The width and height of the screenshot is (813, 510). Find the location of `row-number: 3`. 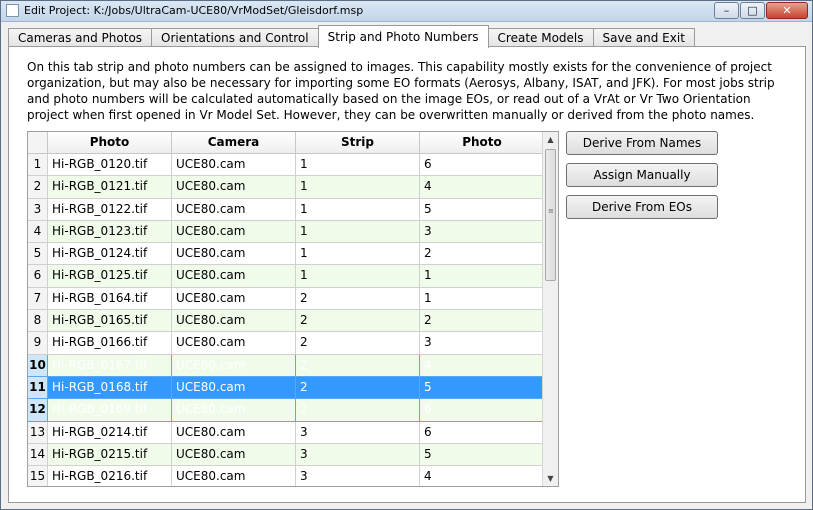

row-number: 3 is located at coordinates (38, 209).